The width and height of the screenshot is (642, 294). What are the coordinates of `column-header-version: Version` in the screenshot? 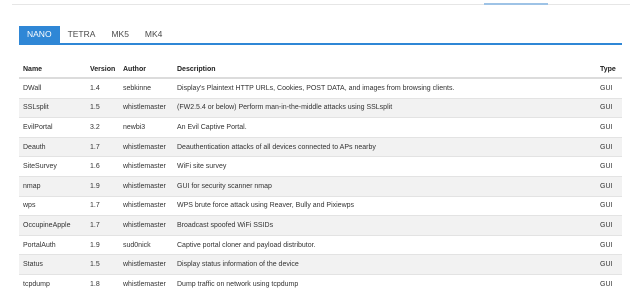 It's located at (102, 70).